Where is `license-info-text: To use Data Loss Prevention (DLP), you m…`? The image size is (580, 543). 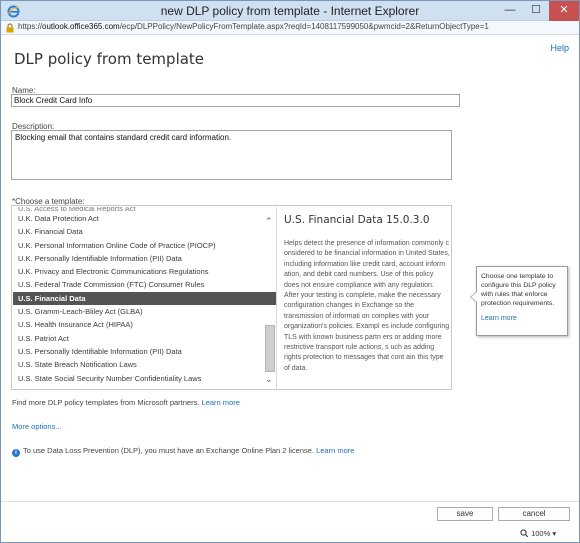 license-info-text: To use Data Loss Prevention (DLP), you m… is located at coordinates (168, 450).